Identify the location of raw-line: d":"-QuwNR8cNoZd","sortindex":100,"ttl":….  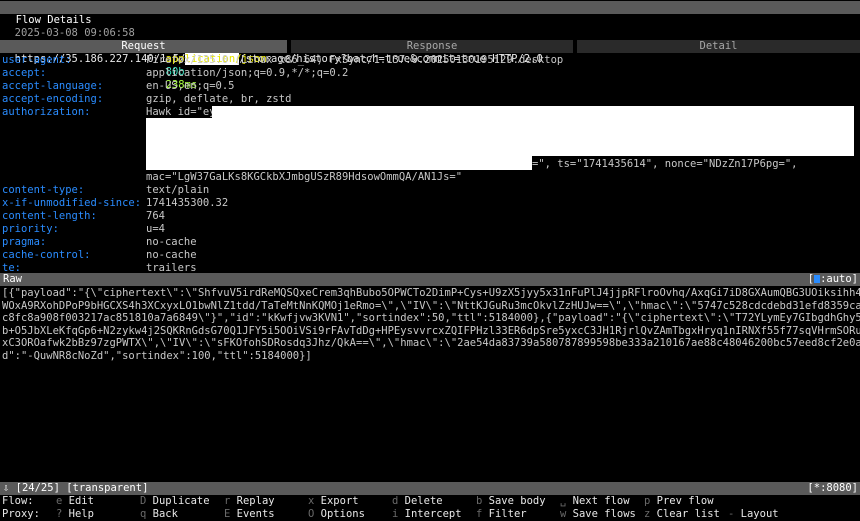
(157, 355).